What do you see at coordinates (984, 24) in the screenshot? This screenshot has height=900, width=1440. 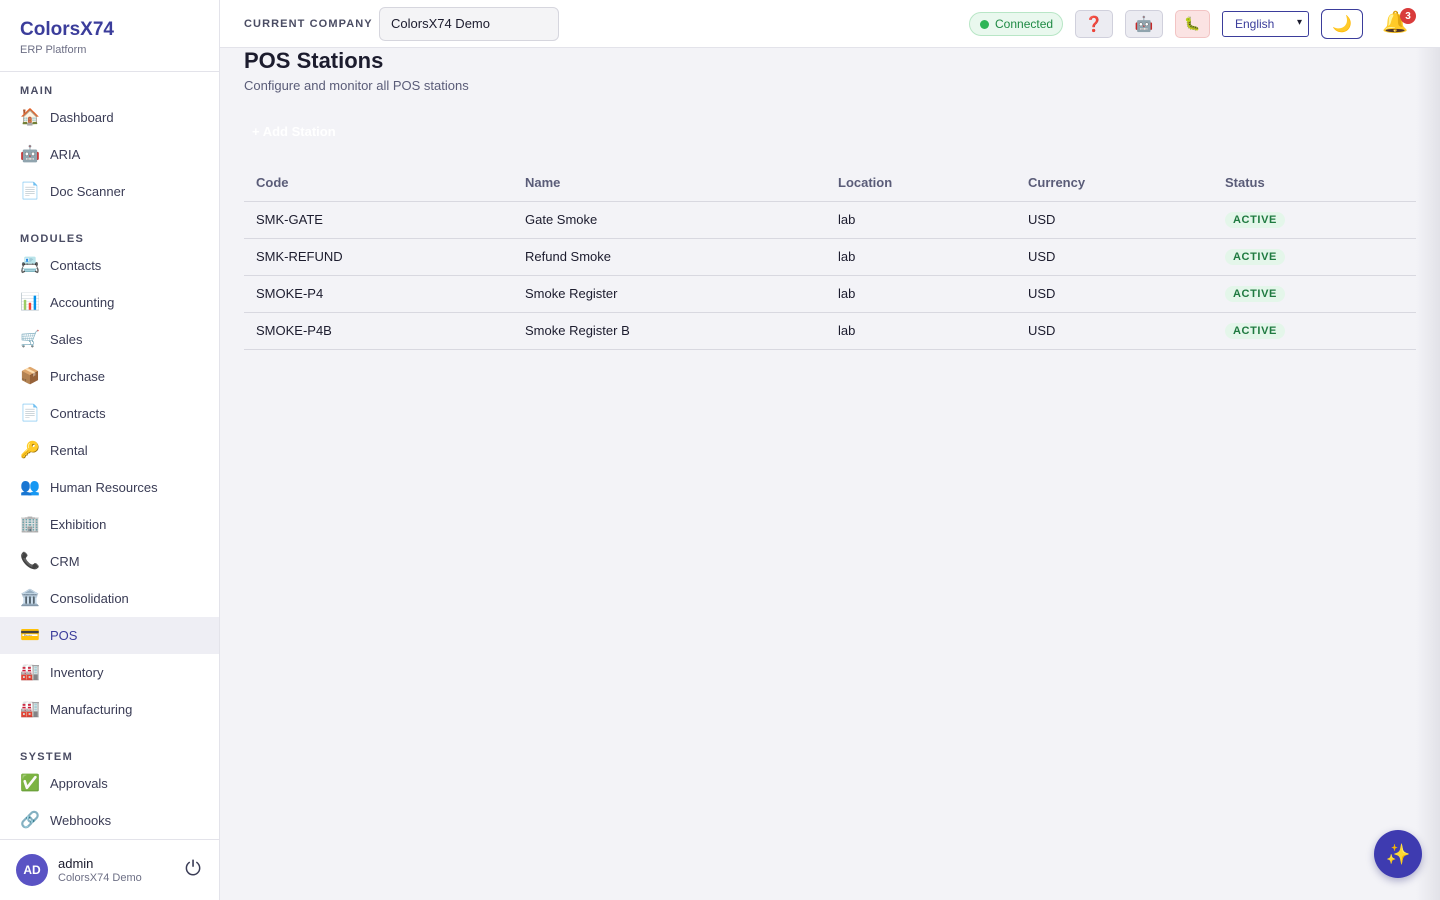 I see `status-dot-icon` at bounding box center [984, 24].